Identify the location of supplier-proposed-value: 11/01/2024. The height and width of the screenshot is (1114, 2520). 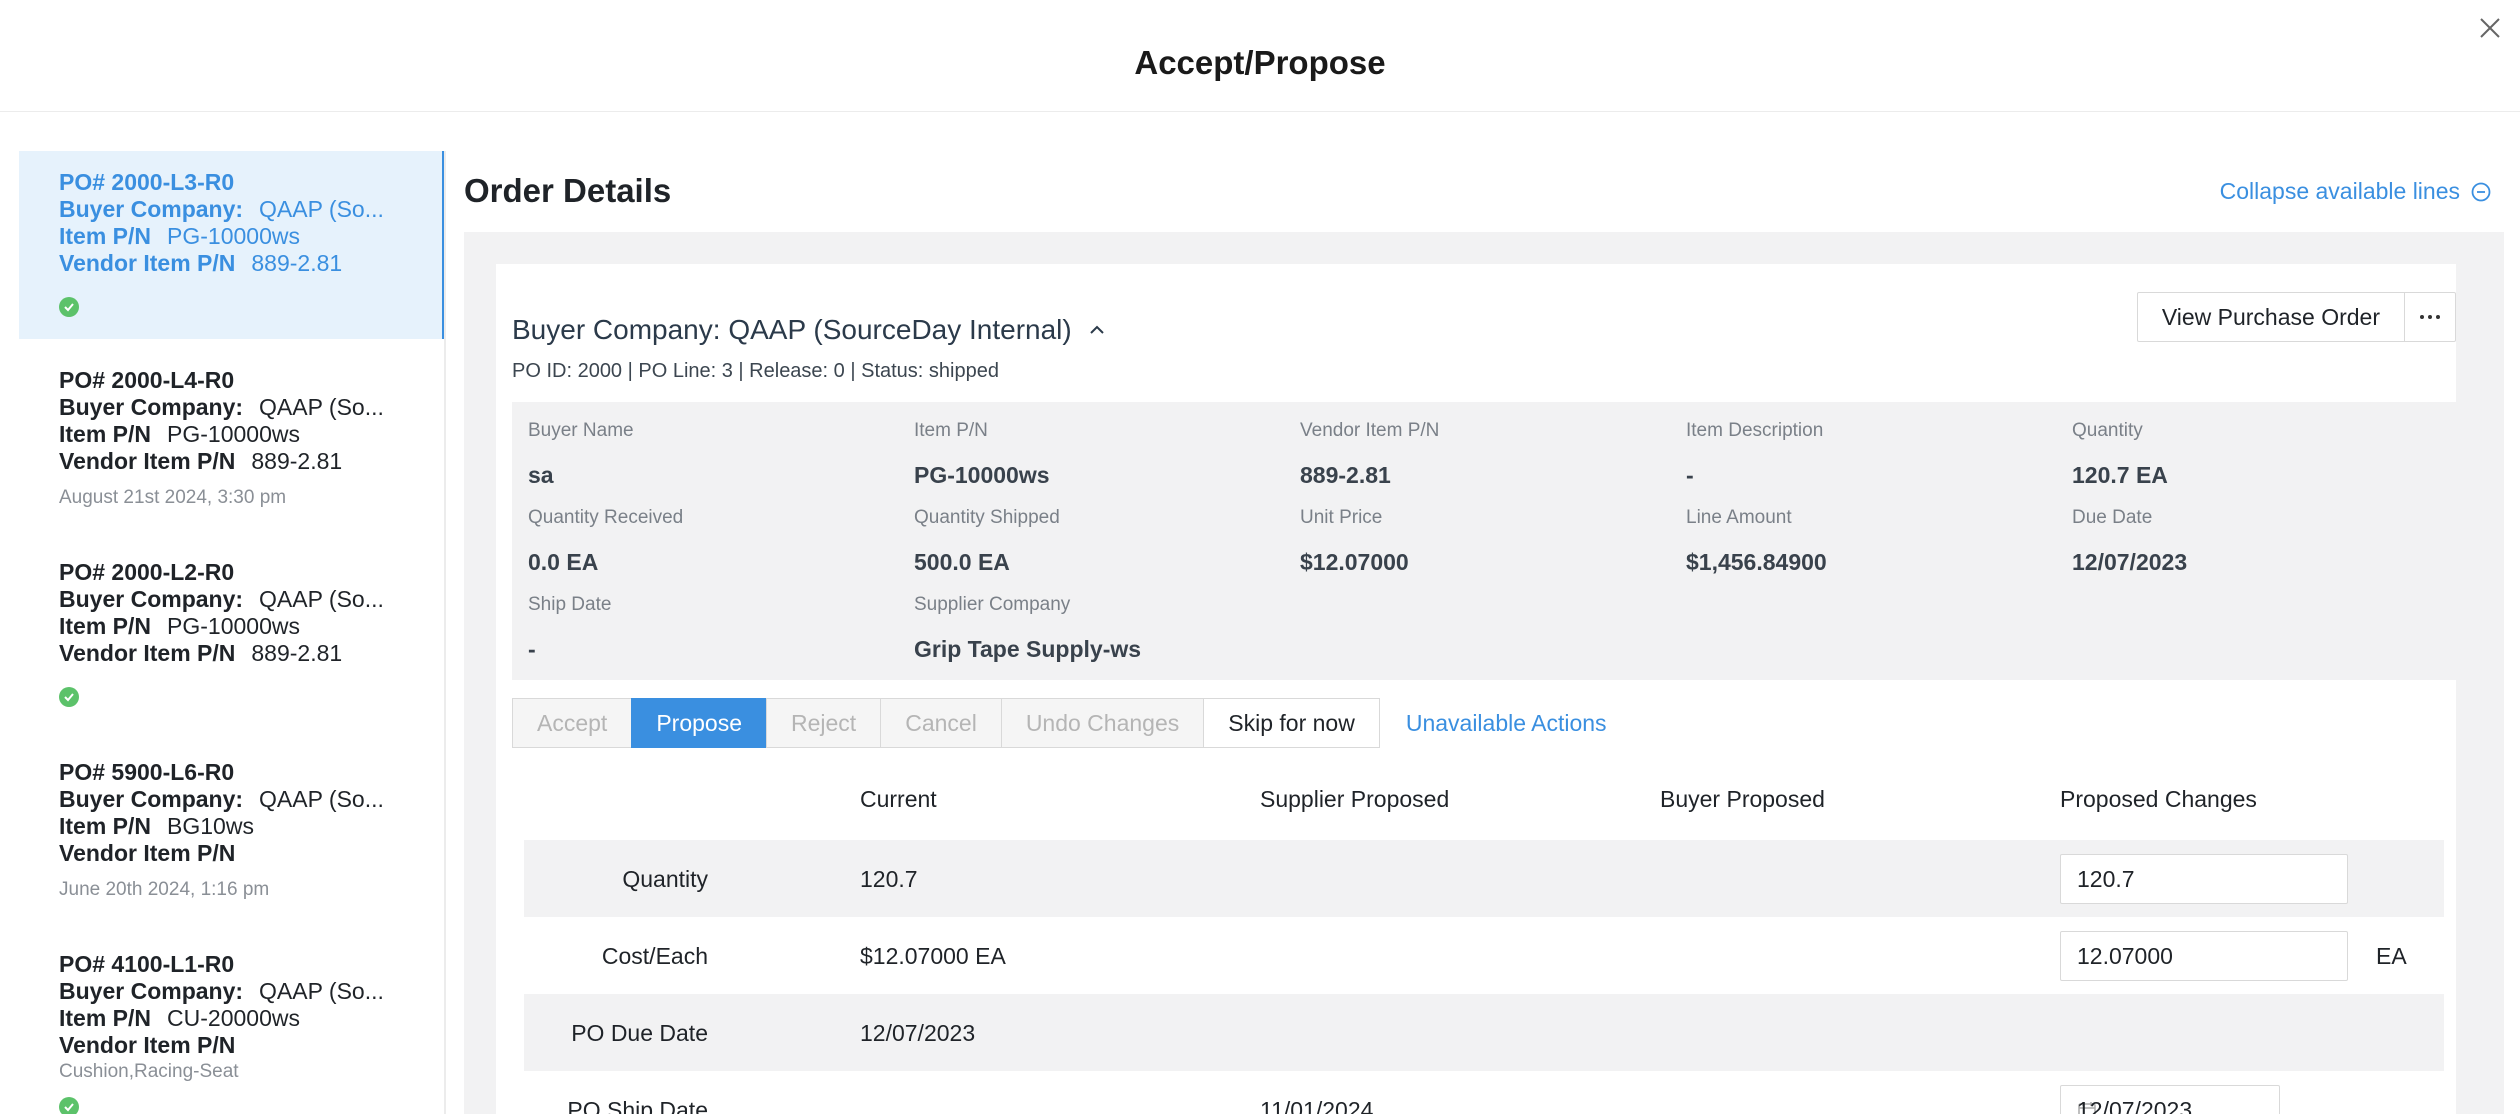
(1317, 1105).